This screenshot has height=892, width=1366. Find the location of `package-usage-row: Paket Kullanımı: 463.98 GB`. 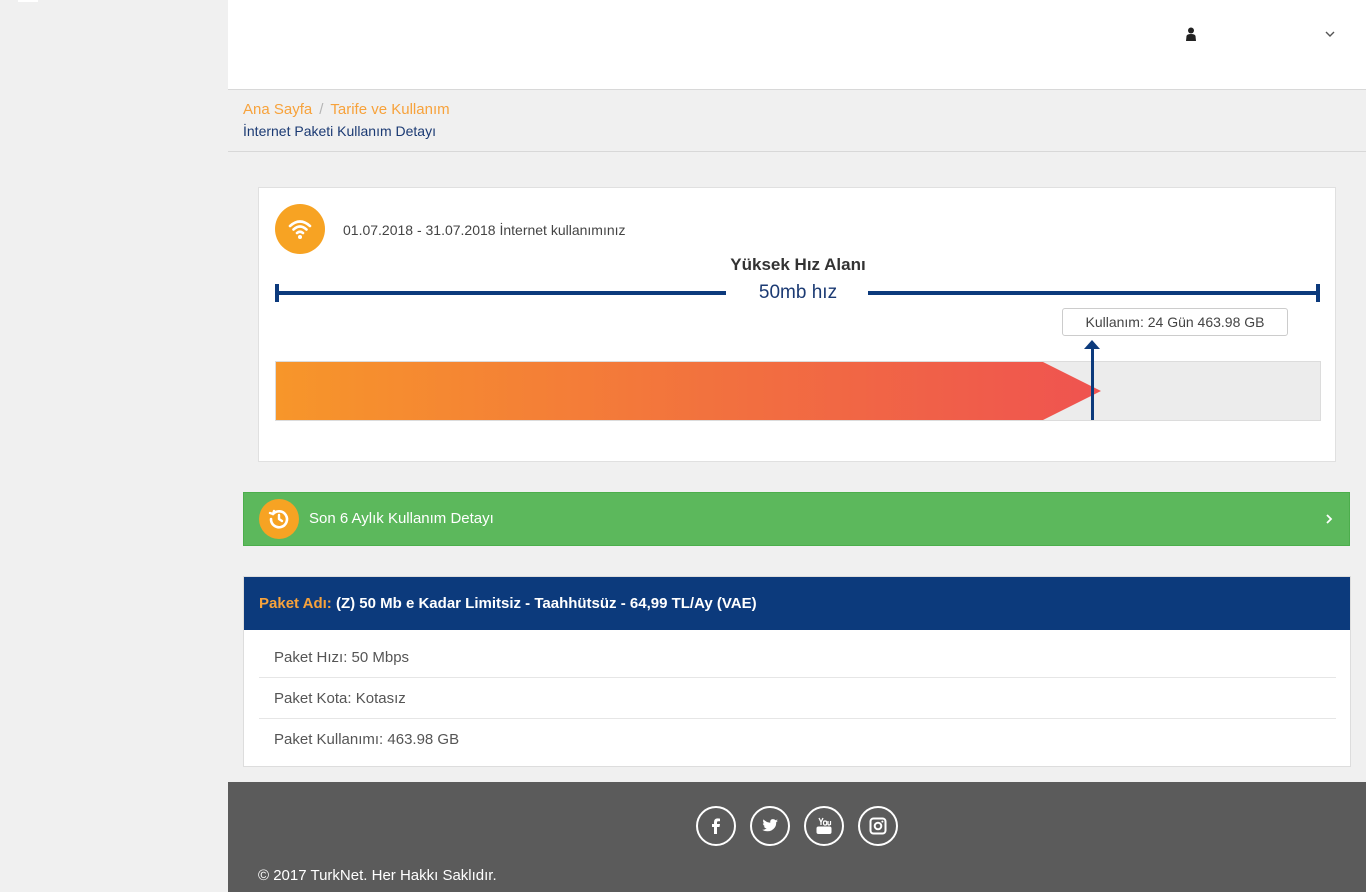

package-usage-row: Paket Kullanımı: 463.98 GB is located at coordinates (367, 739).